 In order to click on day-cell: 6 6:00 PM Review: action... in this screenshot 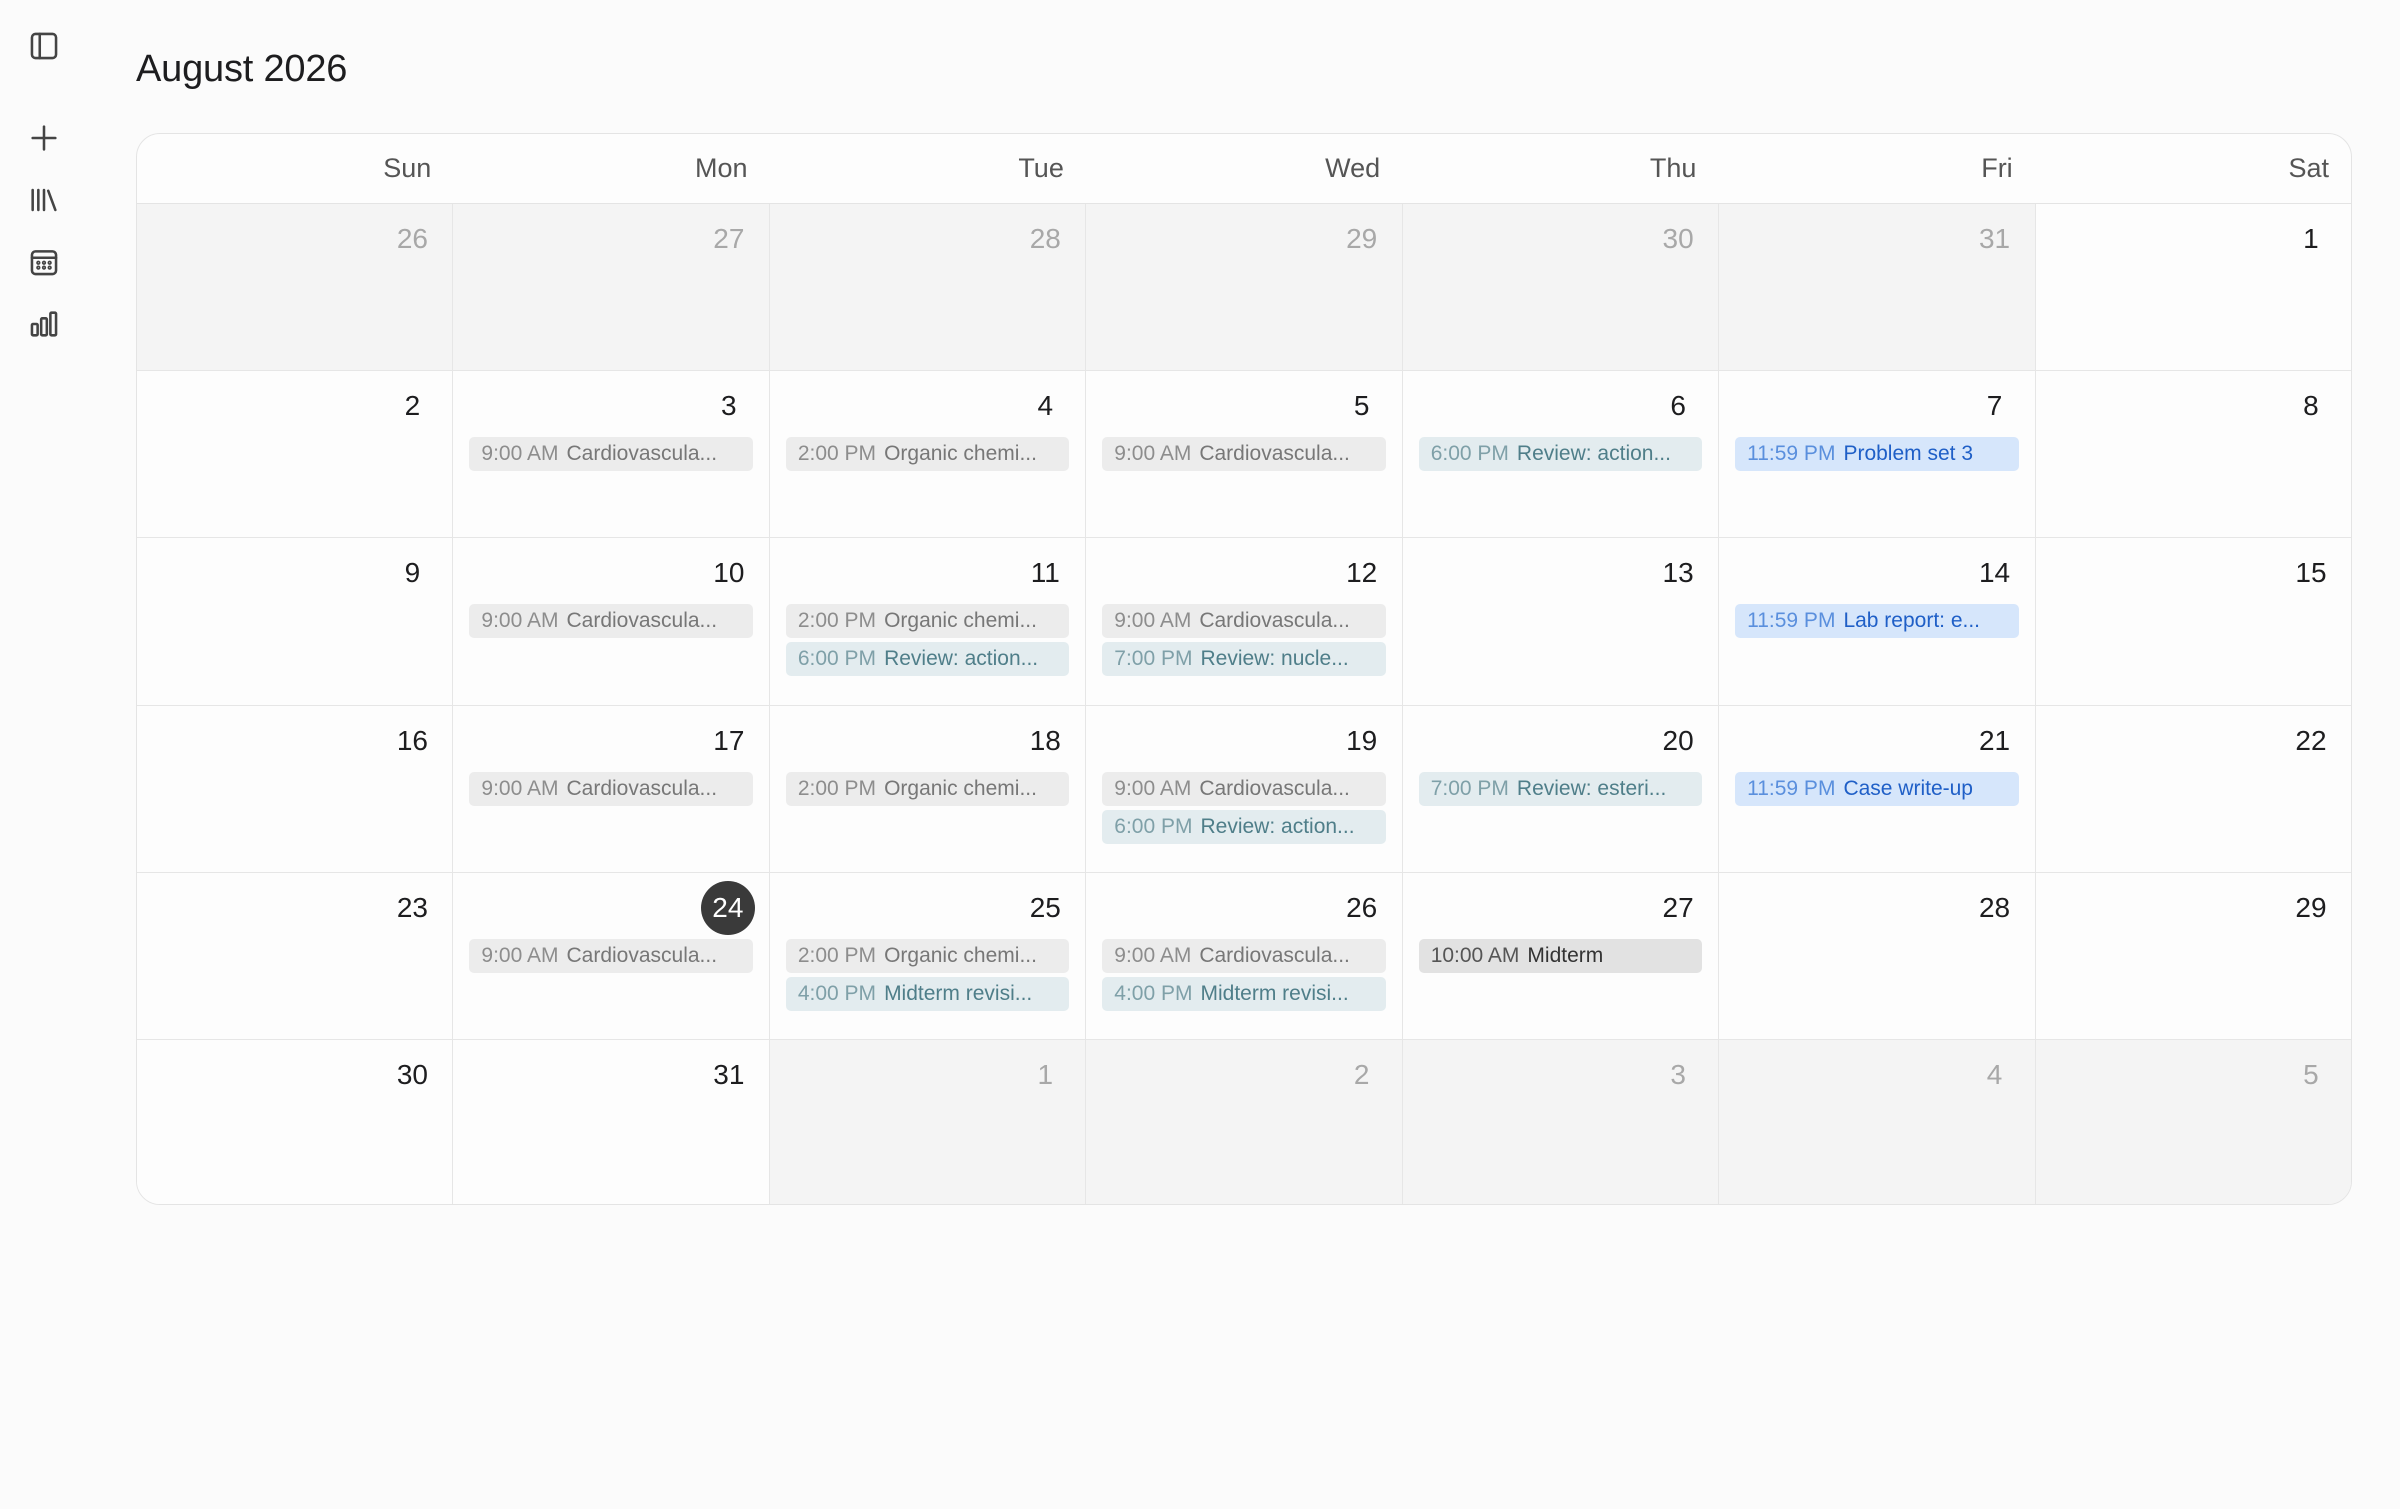, I will do `click(1561, 454)`.